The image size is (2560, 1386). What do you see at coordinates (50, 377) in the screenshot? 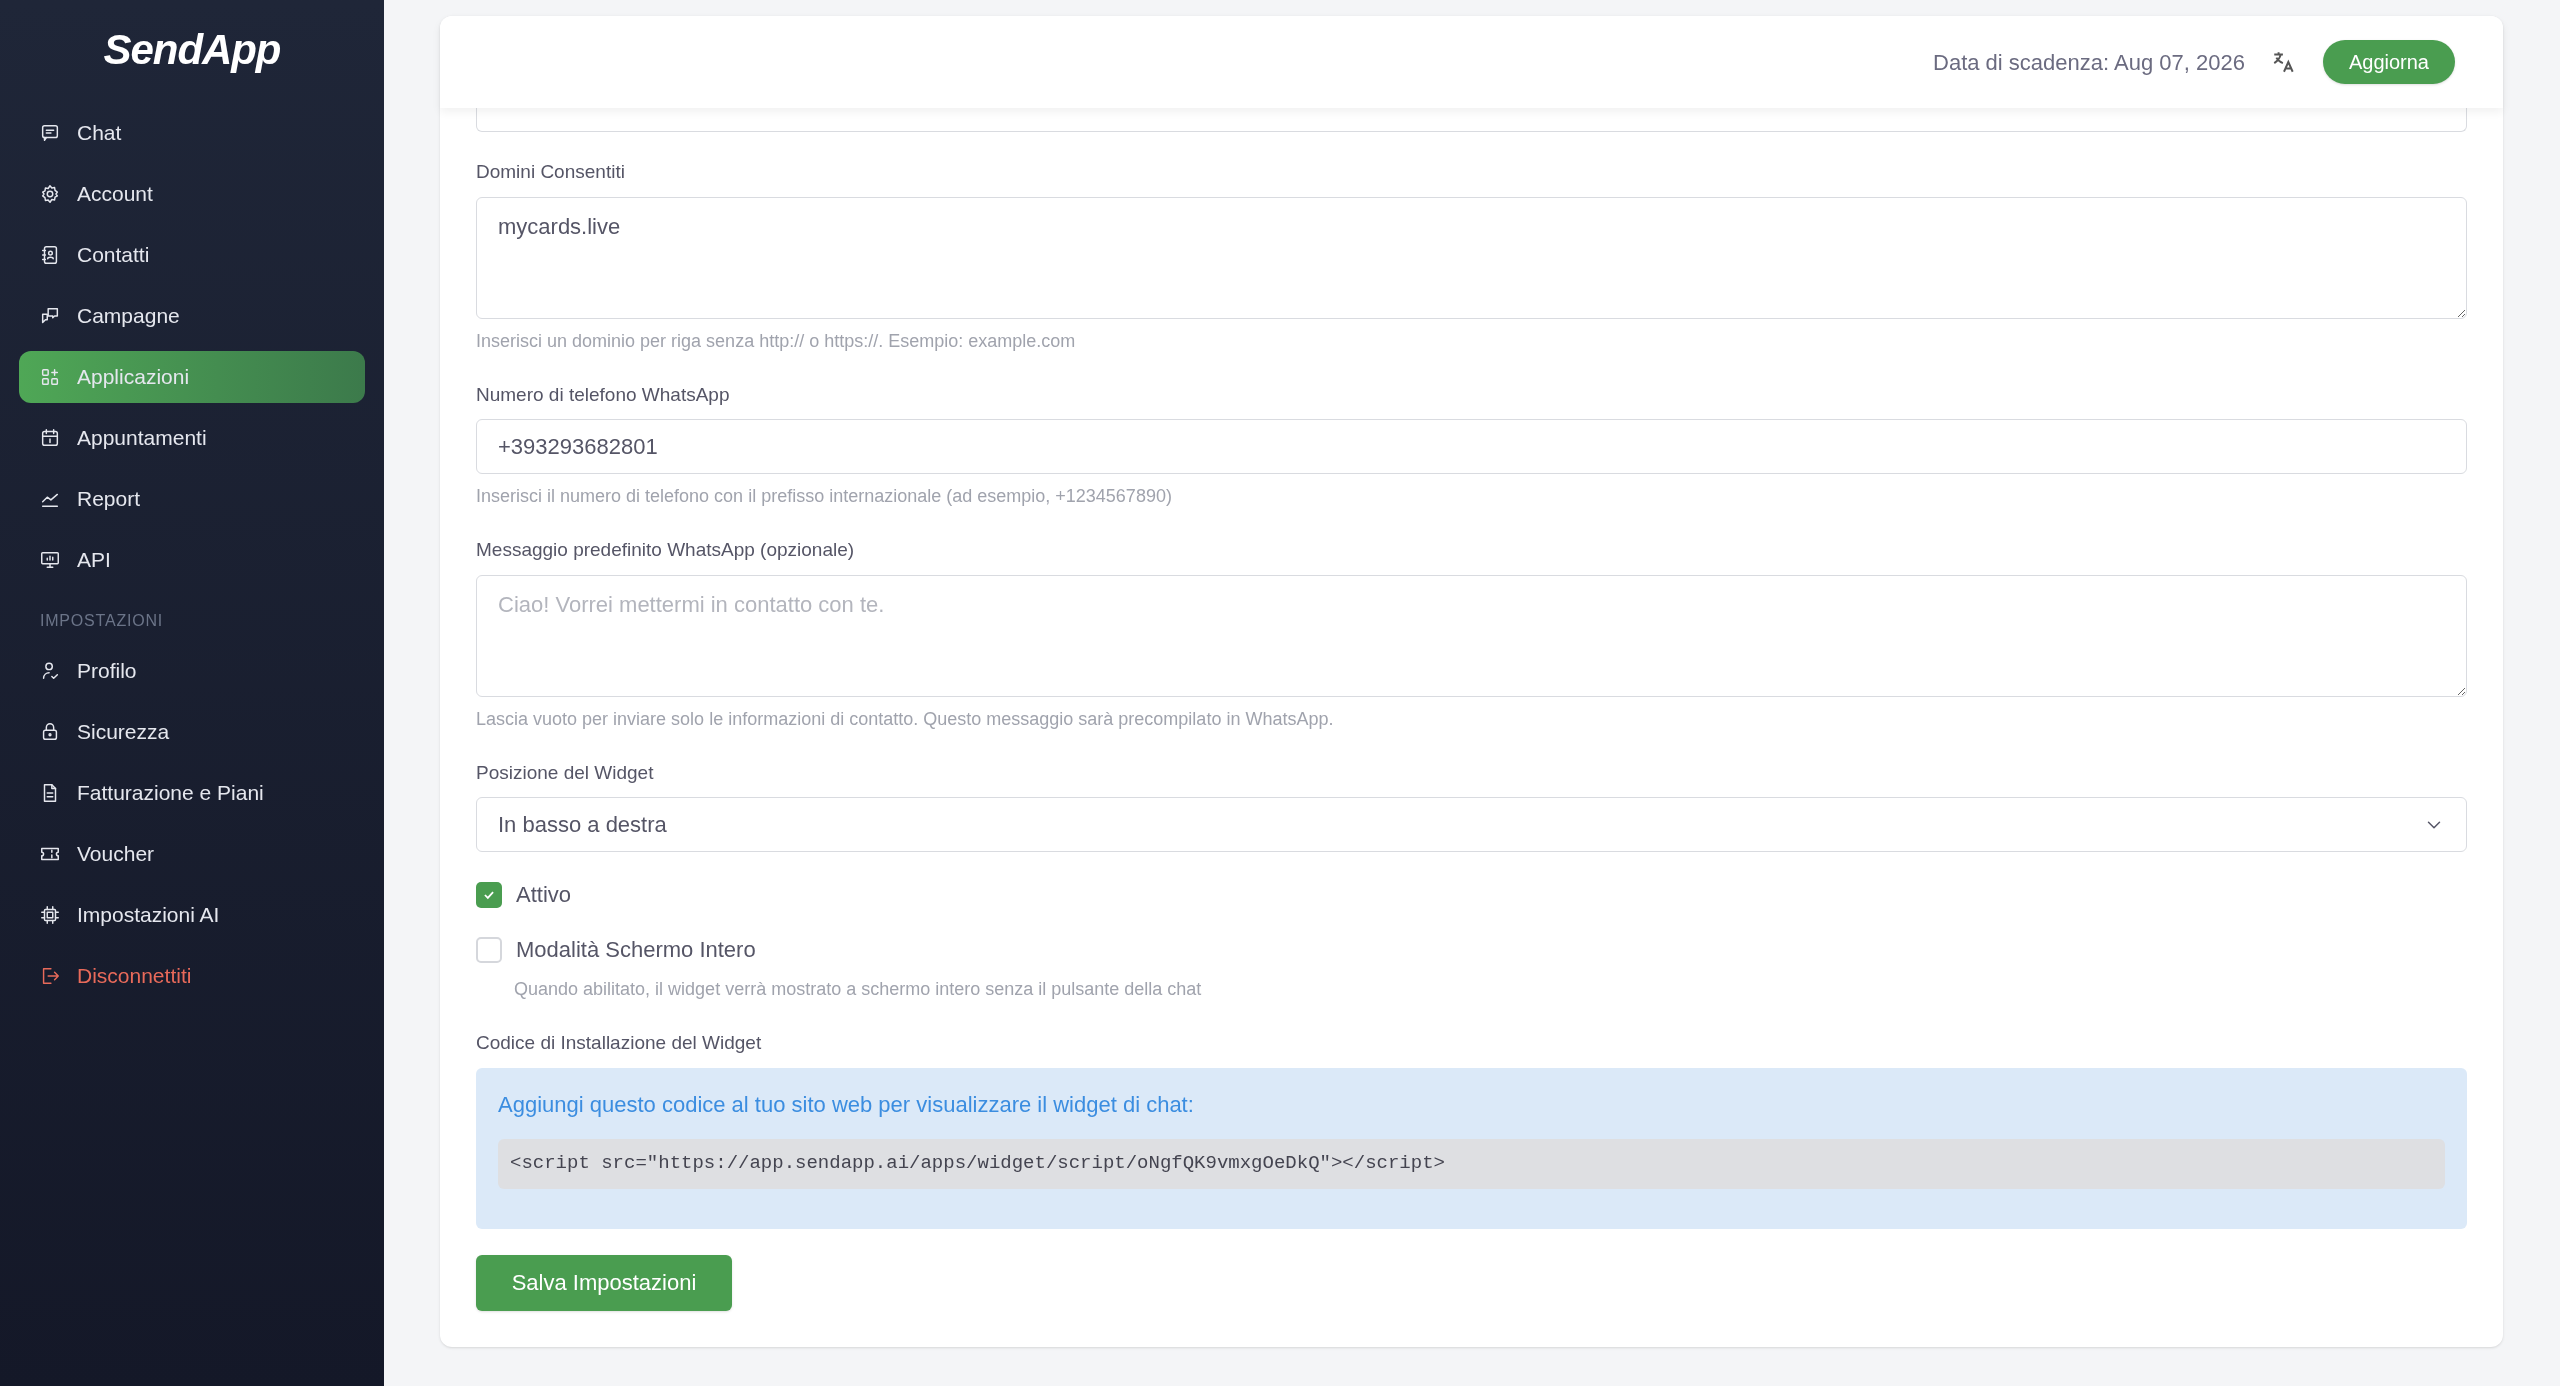
I see `apps-grid-icon` at bounding box center [50, 377].